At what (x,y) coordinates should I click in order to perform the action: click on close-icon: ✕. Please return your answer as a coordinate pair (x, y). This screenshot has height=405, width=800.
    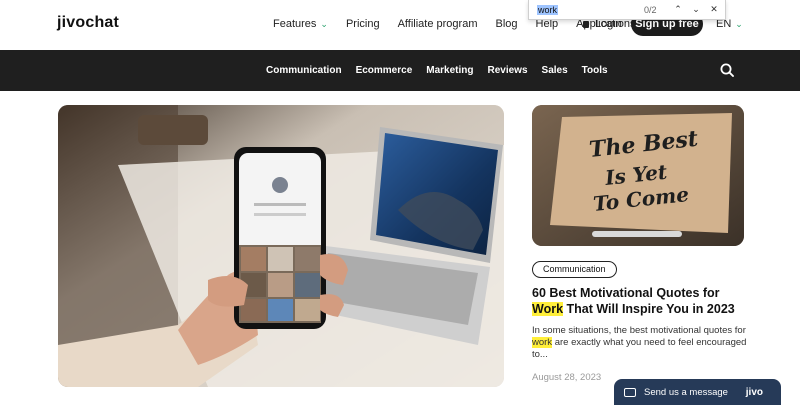
    Looking at the image, I should click on (714, 9).